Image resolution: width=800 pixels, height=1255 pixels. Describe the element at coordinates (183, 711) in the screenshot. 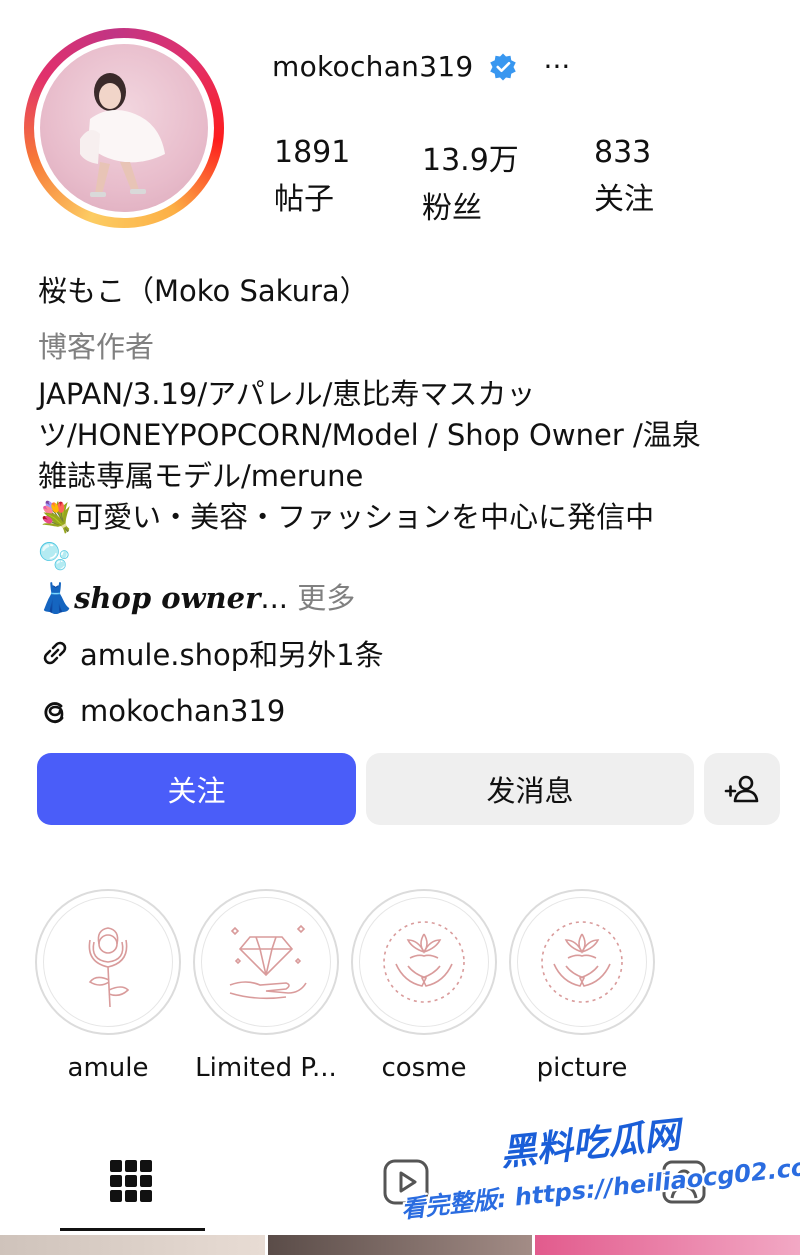

I see `threads-handle: mokochan319` at that location.